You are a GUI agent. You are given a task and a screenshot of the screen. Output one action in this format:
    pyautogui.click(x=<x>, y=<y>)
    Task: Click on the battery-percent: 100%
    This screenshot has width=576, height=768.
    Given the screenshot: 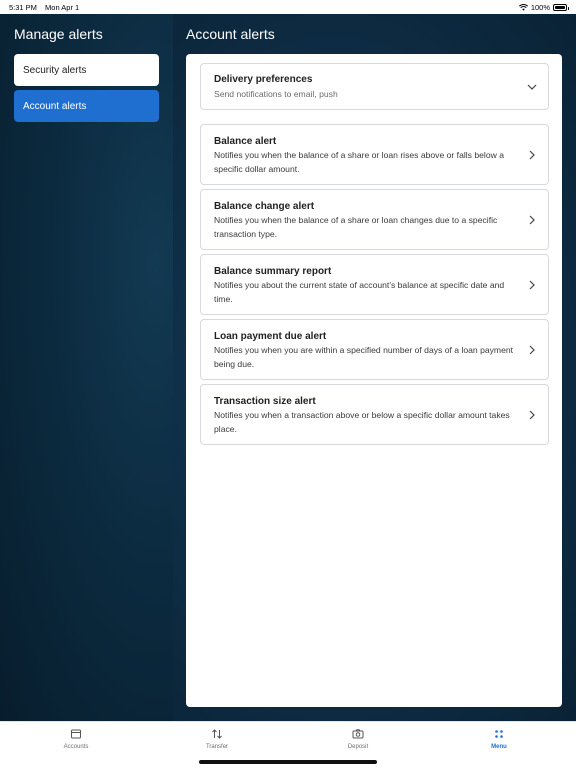 What is the action you would take?
    pyautogui.click(x=540, y=7)
    